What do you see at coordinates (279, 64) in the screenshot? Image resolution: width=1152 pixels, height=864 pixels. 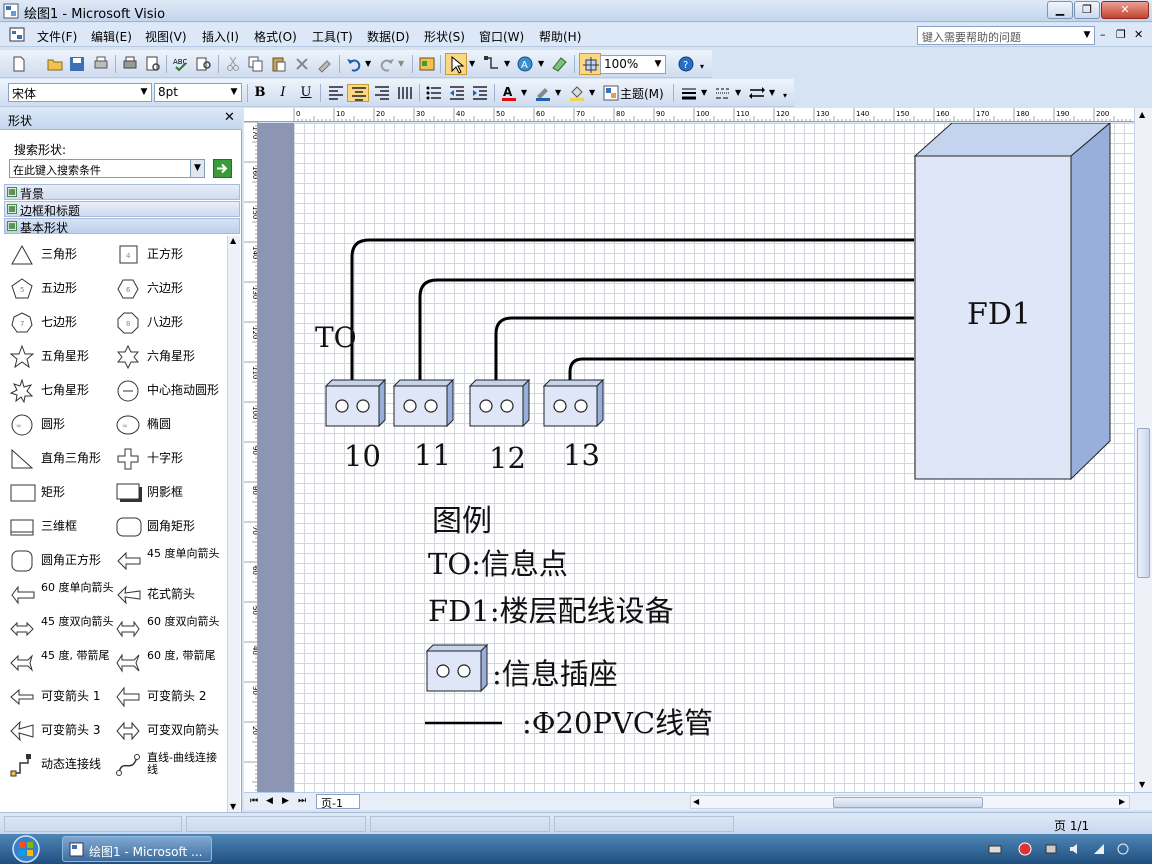 I see `paste-icon` at bounding box center [279, 64].